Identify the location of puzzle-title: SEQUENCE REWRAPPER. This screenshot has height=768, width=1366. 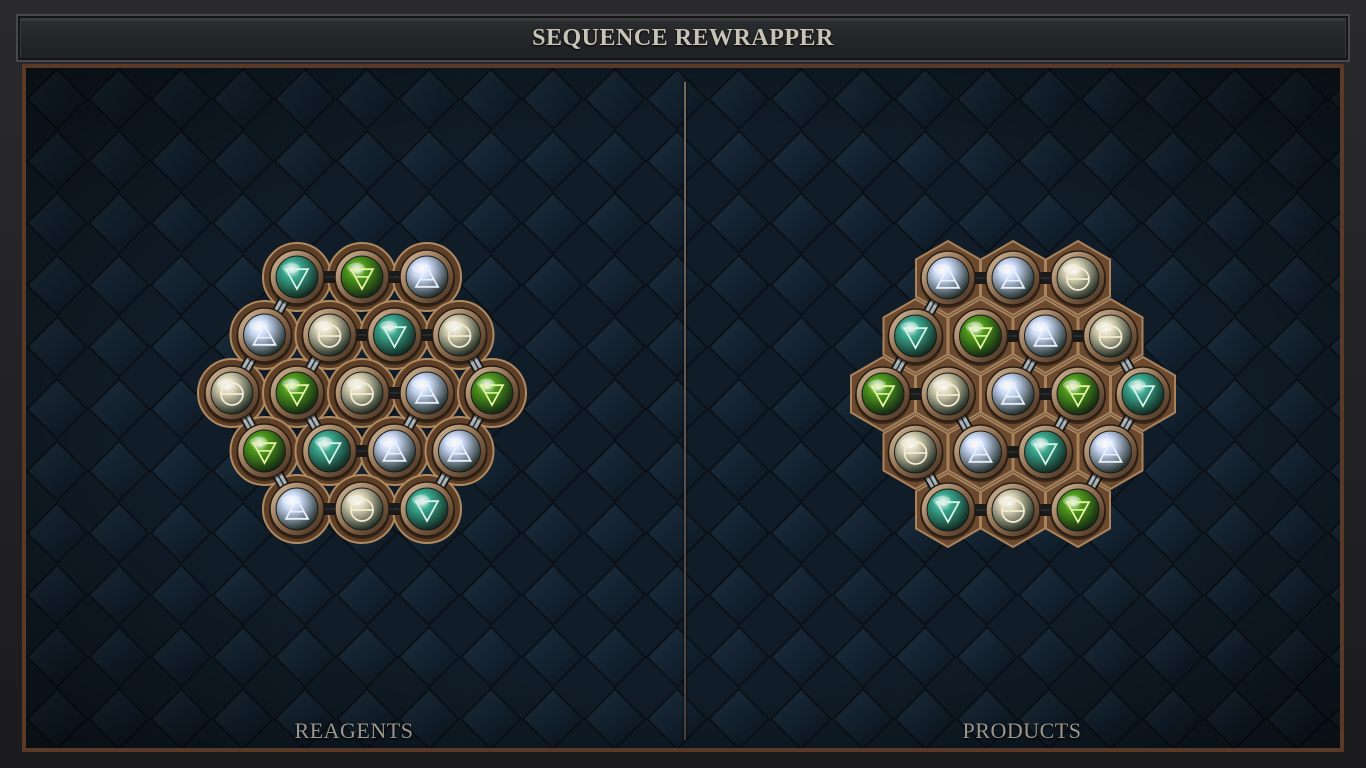
(683, 38).